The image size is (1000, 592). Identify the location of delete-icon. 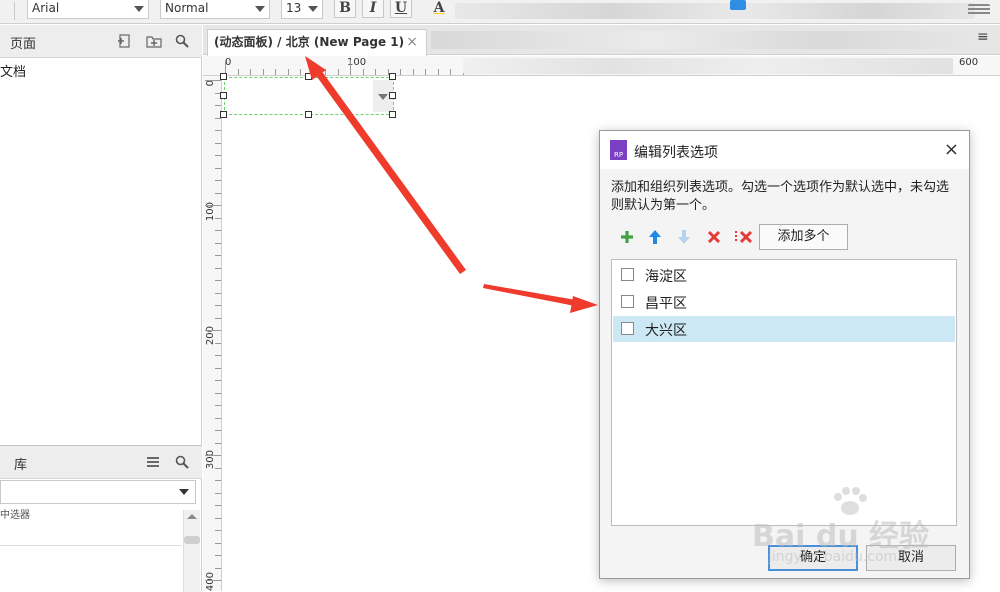
(714, 237).